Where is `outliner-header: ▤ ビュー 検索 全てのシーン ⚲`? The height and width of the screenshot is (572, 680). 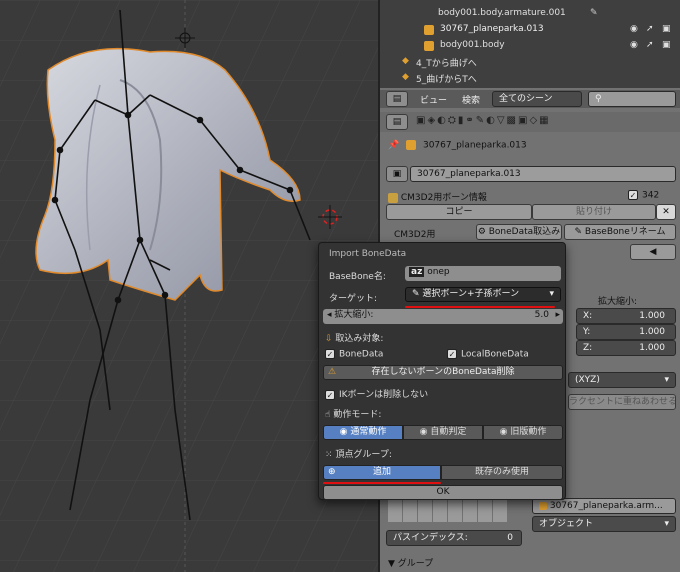
outliner-header: ▤ ビュー 検索 全てのシーン ⚲ is located at coordinates (530, 99).